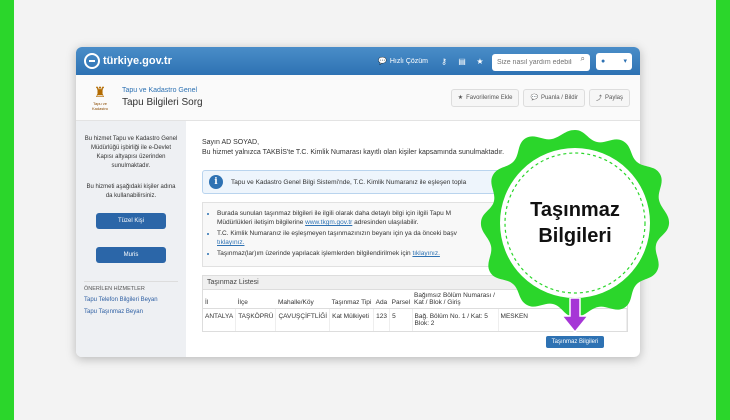  Describe the element at coordinates (230, 242) in the screenshot. I see `note2-link: tıklayınız.` at that location.